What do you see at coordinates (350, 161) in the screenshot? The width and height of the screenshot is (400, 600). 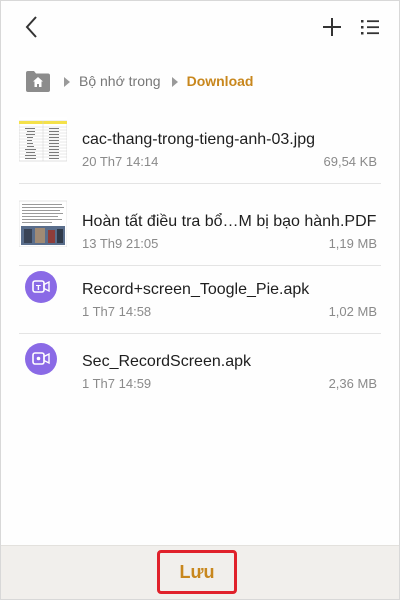 I see `file-size: 69,54 KB` at bounding box center [350, 161].